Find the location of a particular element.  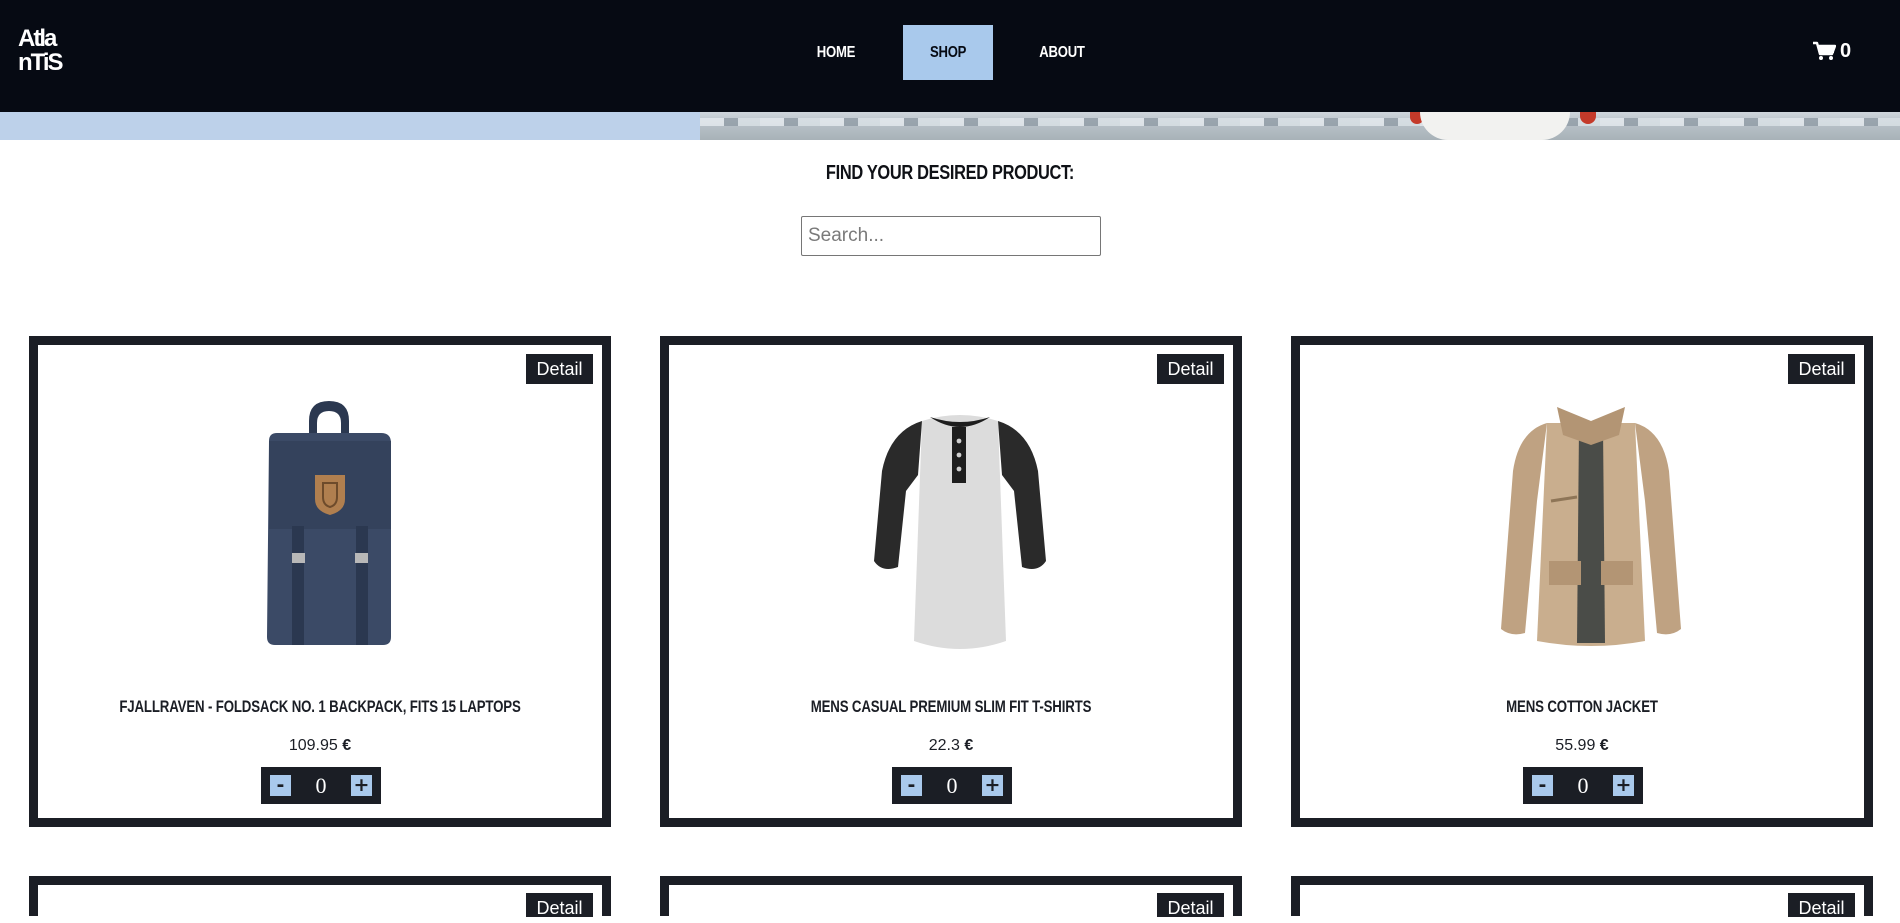

price-value: 55.99 is located at coordinates (1575, 745).